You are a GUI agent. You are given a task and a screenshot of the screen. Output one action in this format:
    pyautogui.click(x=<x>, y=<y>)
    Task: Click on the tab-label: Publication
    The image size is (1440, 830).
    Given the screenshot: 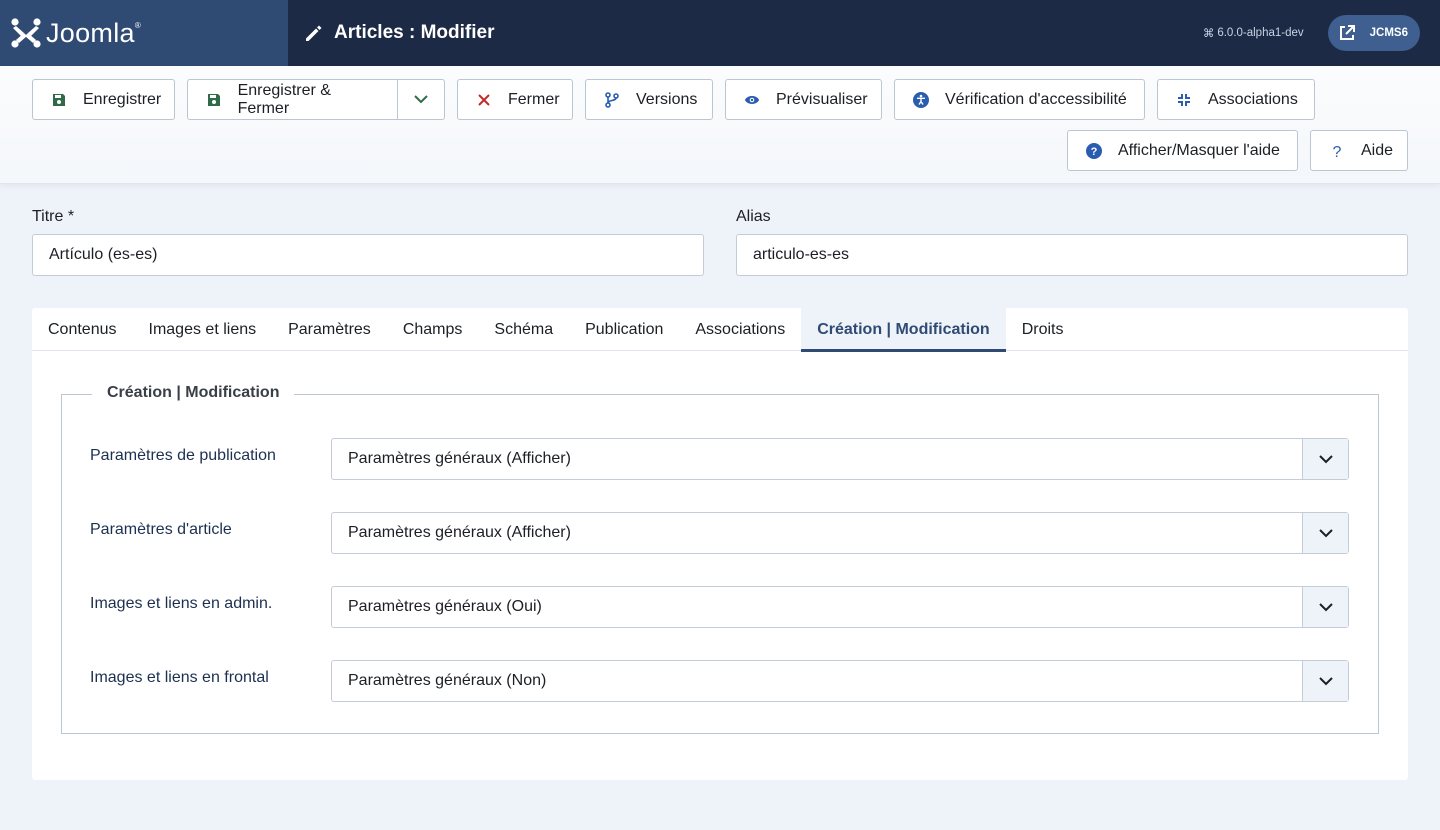 What is the action you would take?
    pyautogui.click(x=624, y=329)
    